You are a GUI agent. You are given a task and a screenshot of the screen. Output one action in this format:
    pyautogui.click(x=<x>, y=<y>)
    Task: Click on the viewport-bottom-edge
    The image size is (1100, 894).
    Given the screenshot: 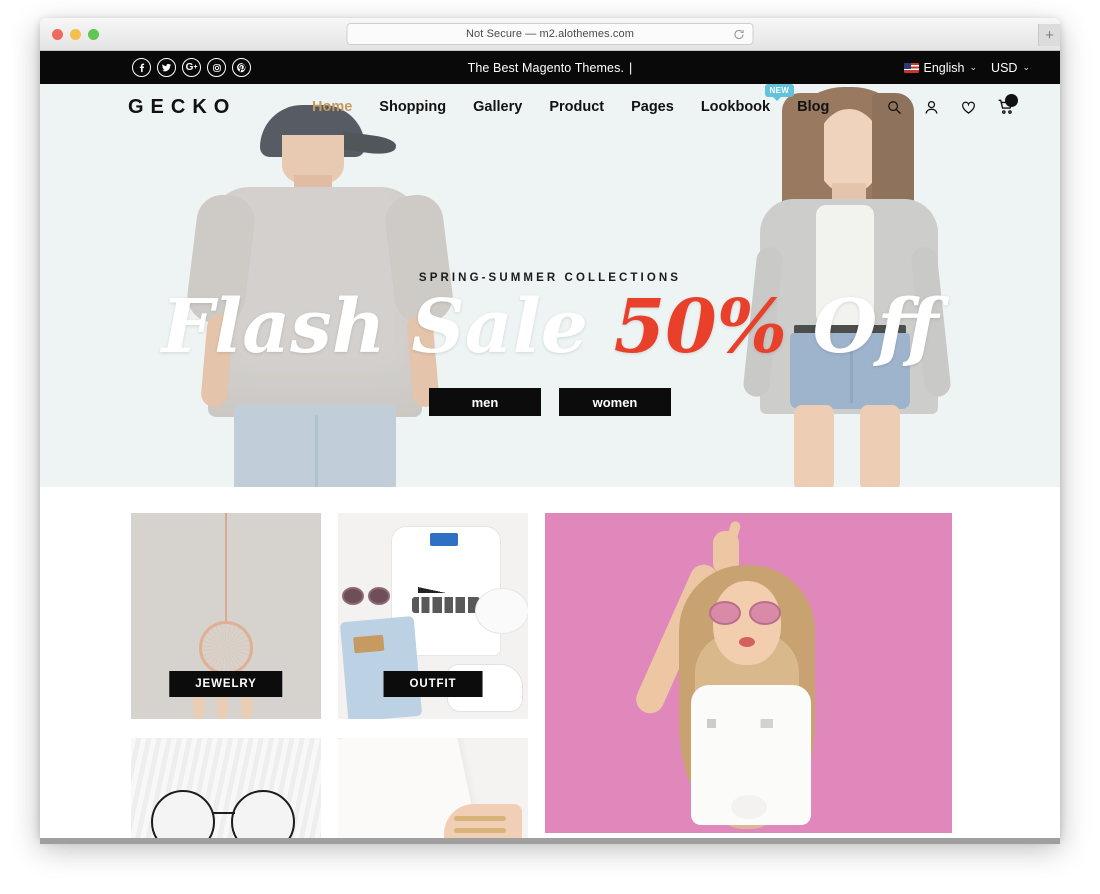 What is the action you would take?
    pyautogui.click(x=550, y=841)
    